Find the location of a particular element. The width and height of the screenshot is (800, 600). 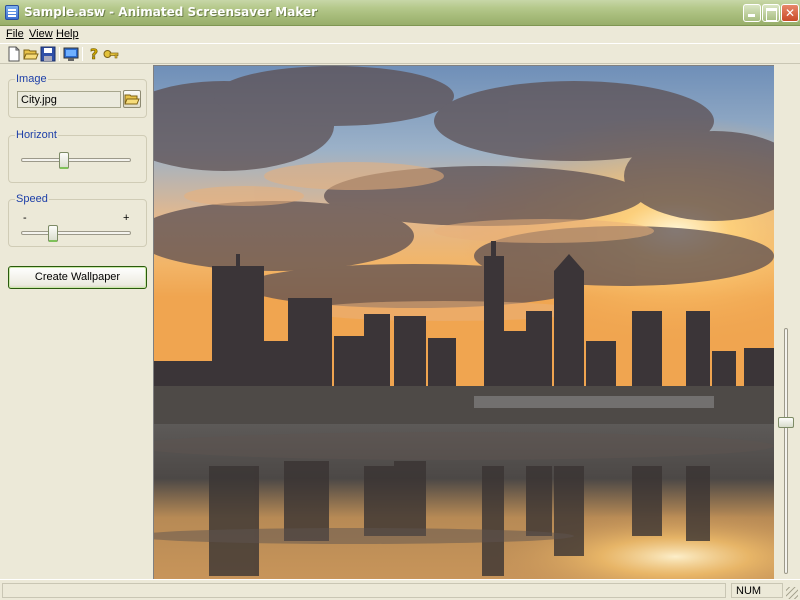

app-icon is located at coordinates (12, 12).